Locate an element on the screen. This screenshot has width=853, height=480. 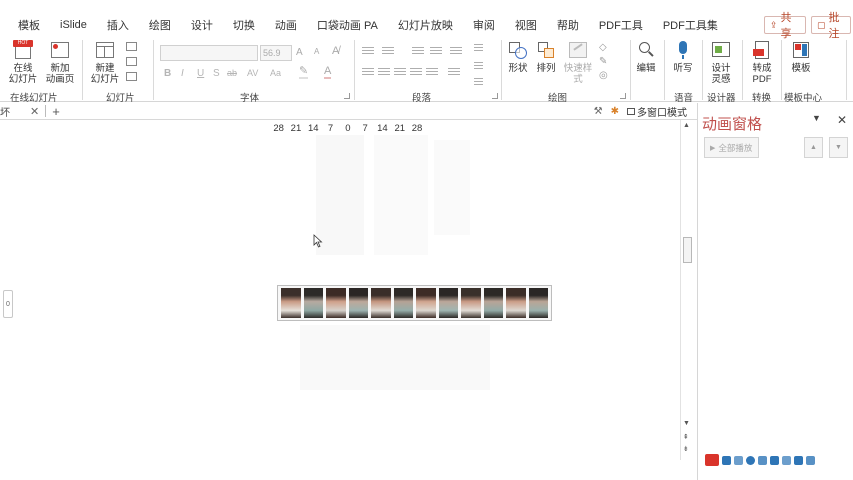
tools-icon: ⚒ is located at coordinates (598, 111).